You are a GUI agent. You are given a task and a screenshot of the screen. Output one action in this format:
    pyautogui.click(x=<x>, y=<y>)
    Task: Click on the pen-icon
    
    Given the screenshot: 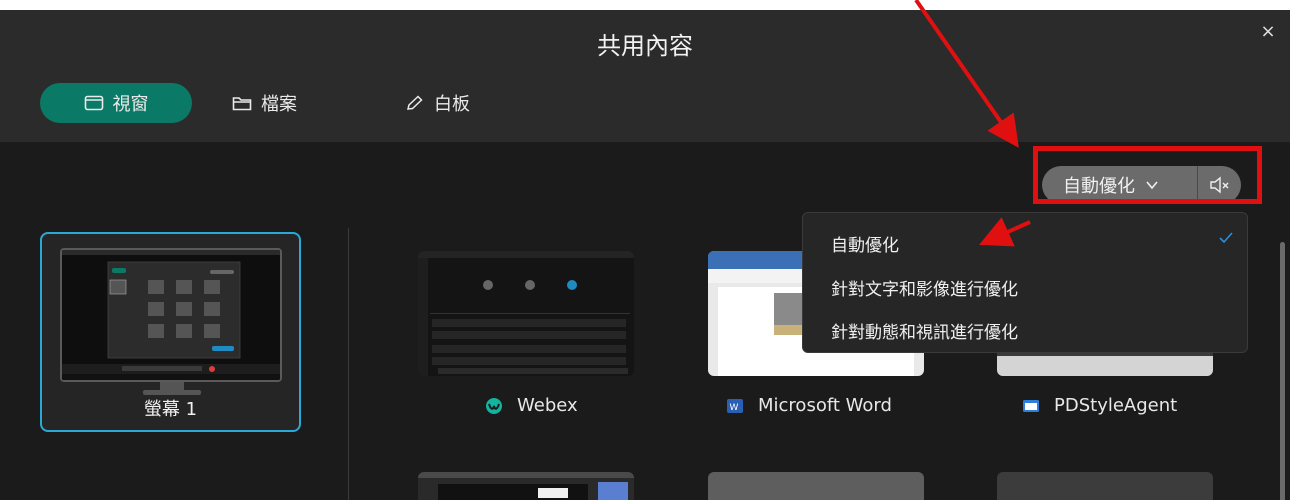 What is the action you would take?
    pyautogui.click(x=415, y=102)
    